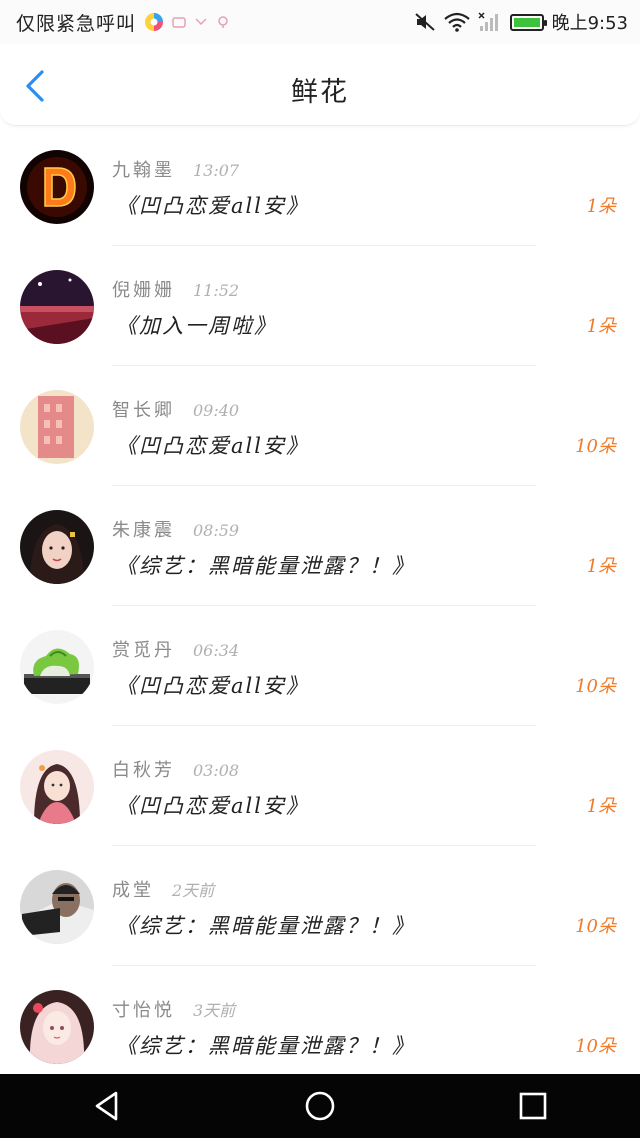 Image resolution: width=640 pixels, height=1138 pixels. What do you see at coordinates (320, 906) in the screenshot?
I see `list-item: 成堂 2天前 《综艺：黑暗能量泄露？！》 10朵` at bounding box center [320, 906].